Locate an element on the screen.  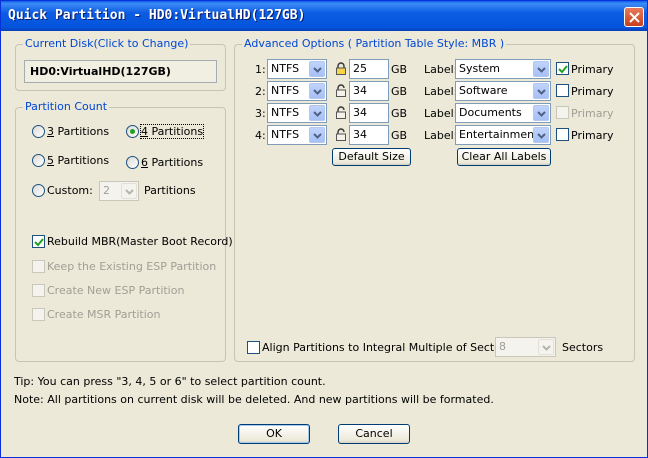
checkmark-icon is located at coordinates (39, 242).